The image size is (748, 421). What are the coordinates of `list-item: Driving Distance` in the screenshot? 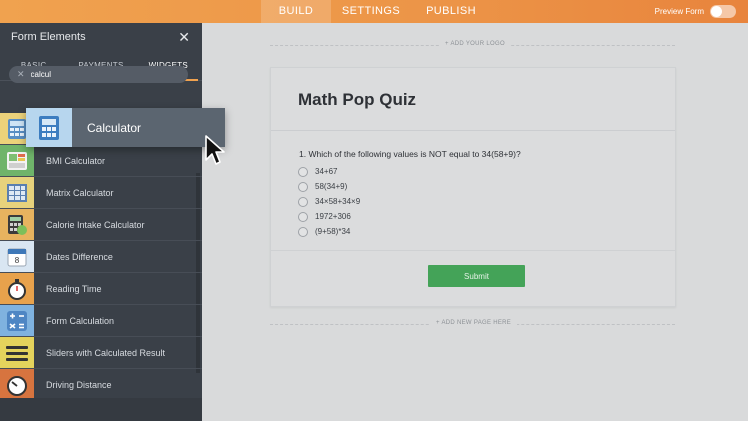 It's located at (101, 385).